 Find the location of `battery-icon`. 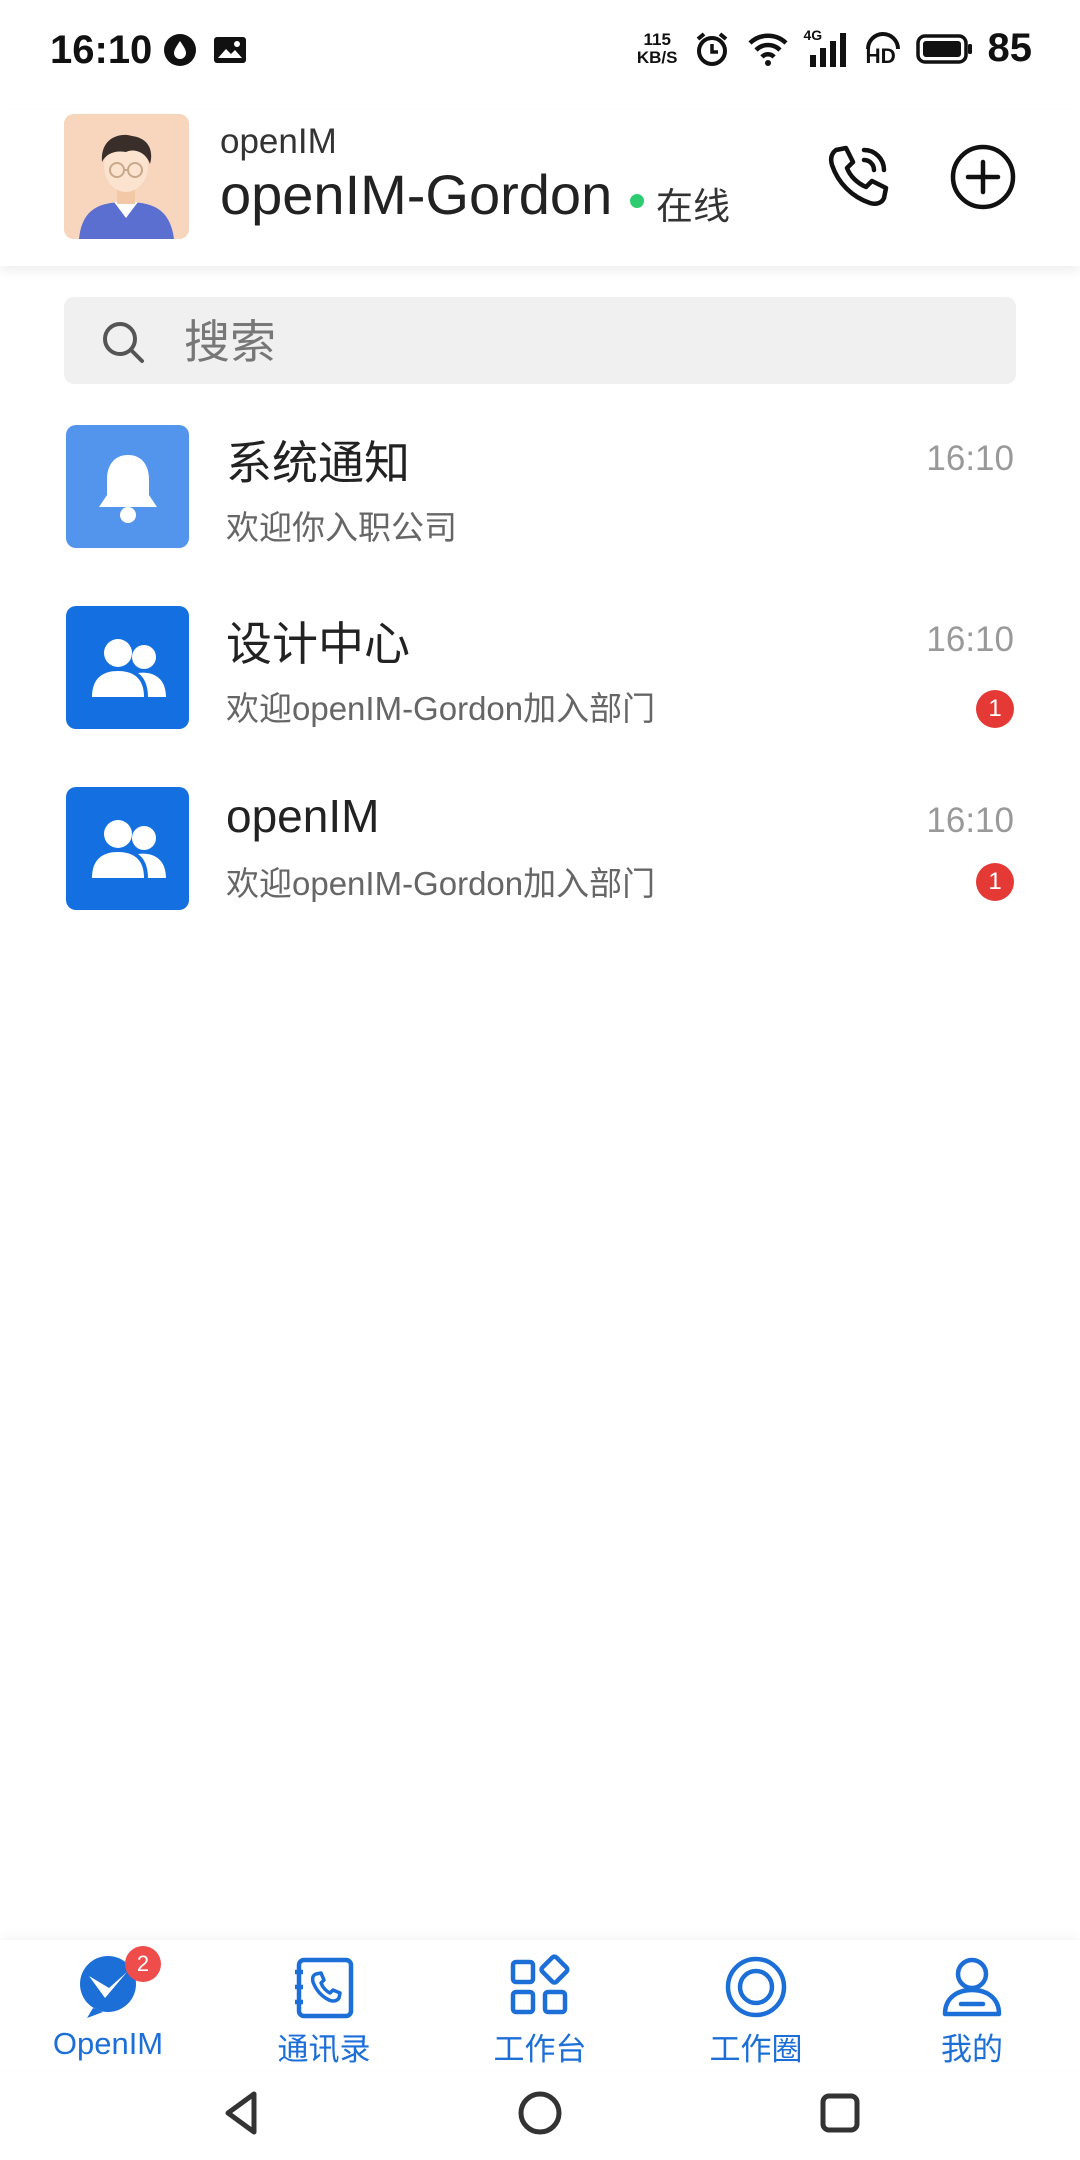

battery-icon is located at coordinates (943, 48).